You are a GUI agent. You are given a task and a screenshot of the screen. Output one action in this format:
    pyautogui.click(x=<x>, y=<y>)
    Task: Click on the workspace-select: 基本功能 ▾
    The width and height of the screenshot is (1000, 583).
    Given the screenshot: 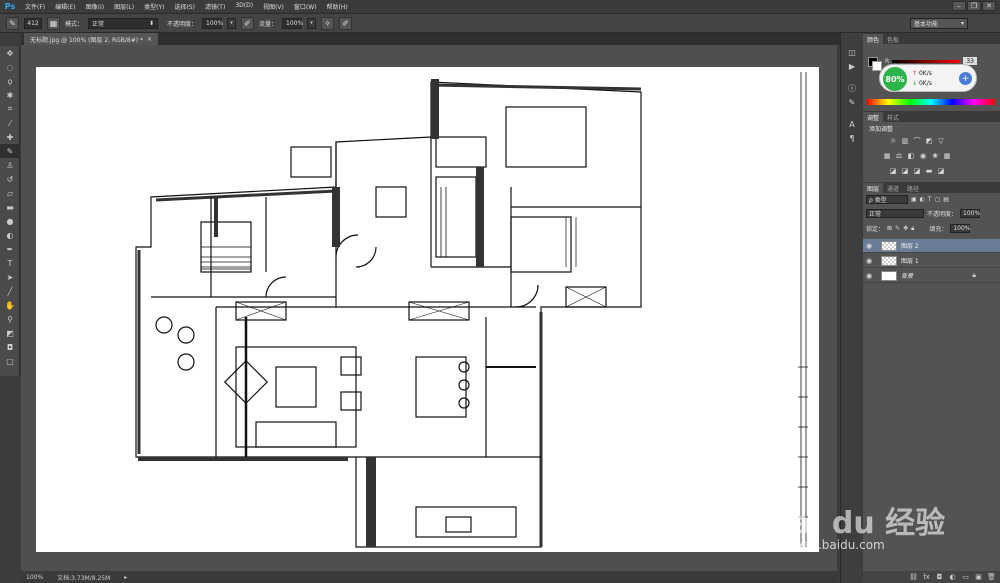 What is the action you would take?
    pyautogui.click(x=939, y=23)
    